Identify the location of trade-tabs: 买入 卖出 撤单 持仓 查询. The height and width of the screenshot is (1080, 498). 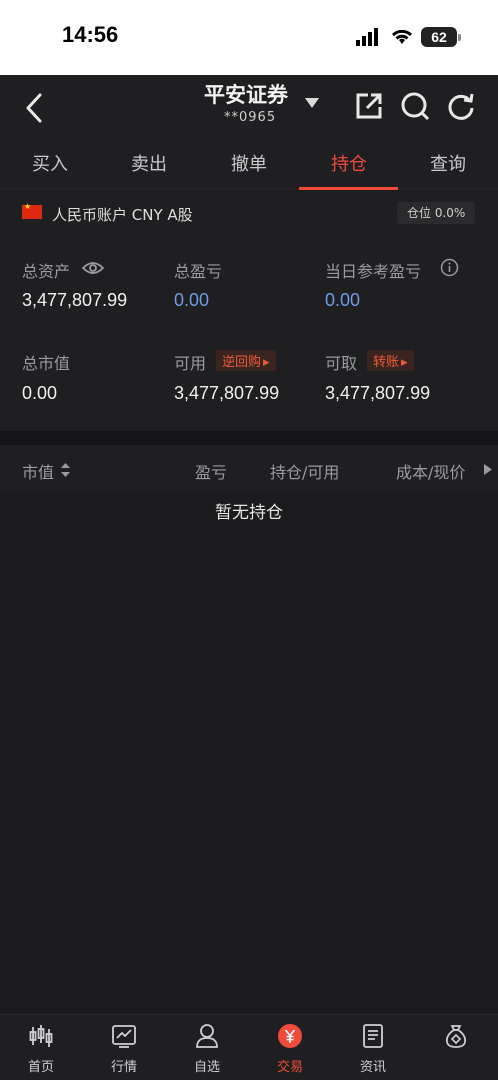
(249, 165).